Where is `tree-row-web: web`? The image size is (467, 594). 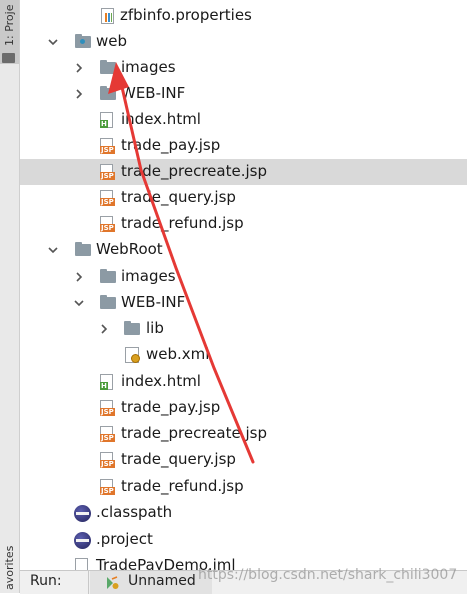
tree-row-web: web is located at coordinates (243, 42).